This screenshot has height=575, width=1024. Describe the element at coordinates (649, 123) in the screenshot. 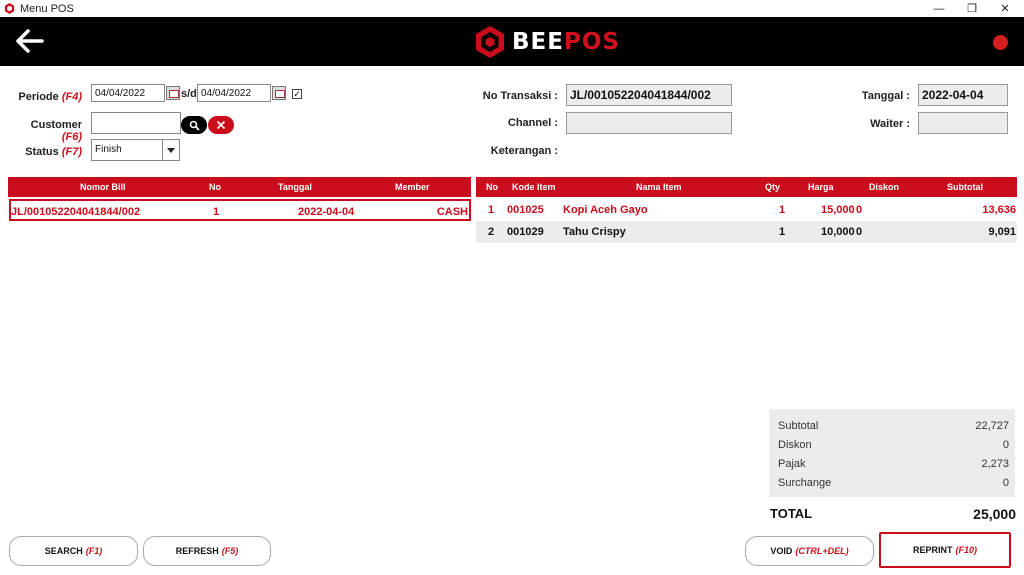

I see `channel-field` at that location.